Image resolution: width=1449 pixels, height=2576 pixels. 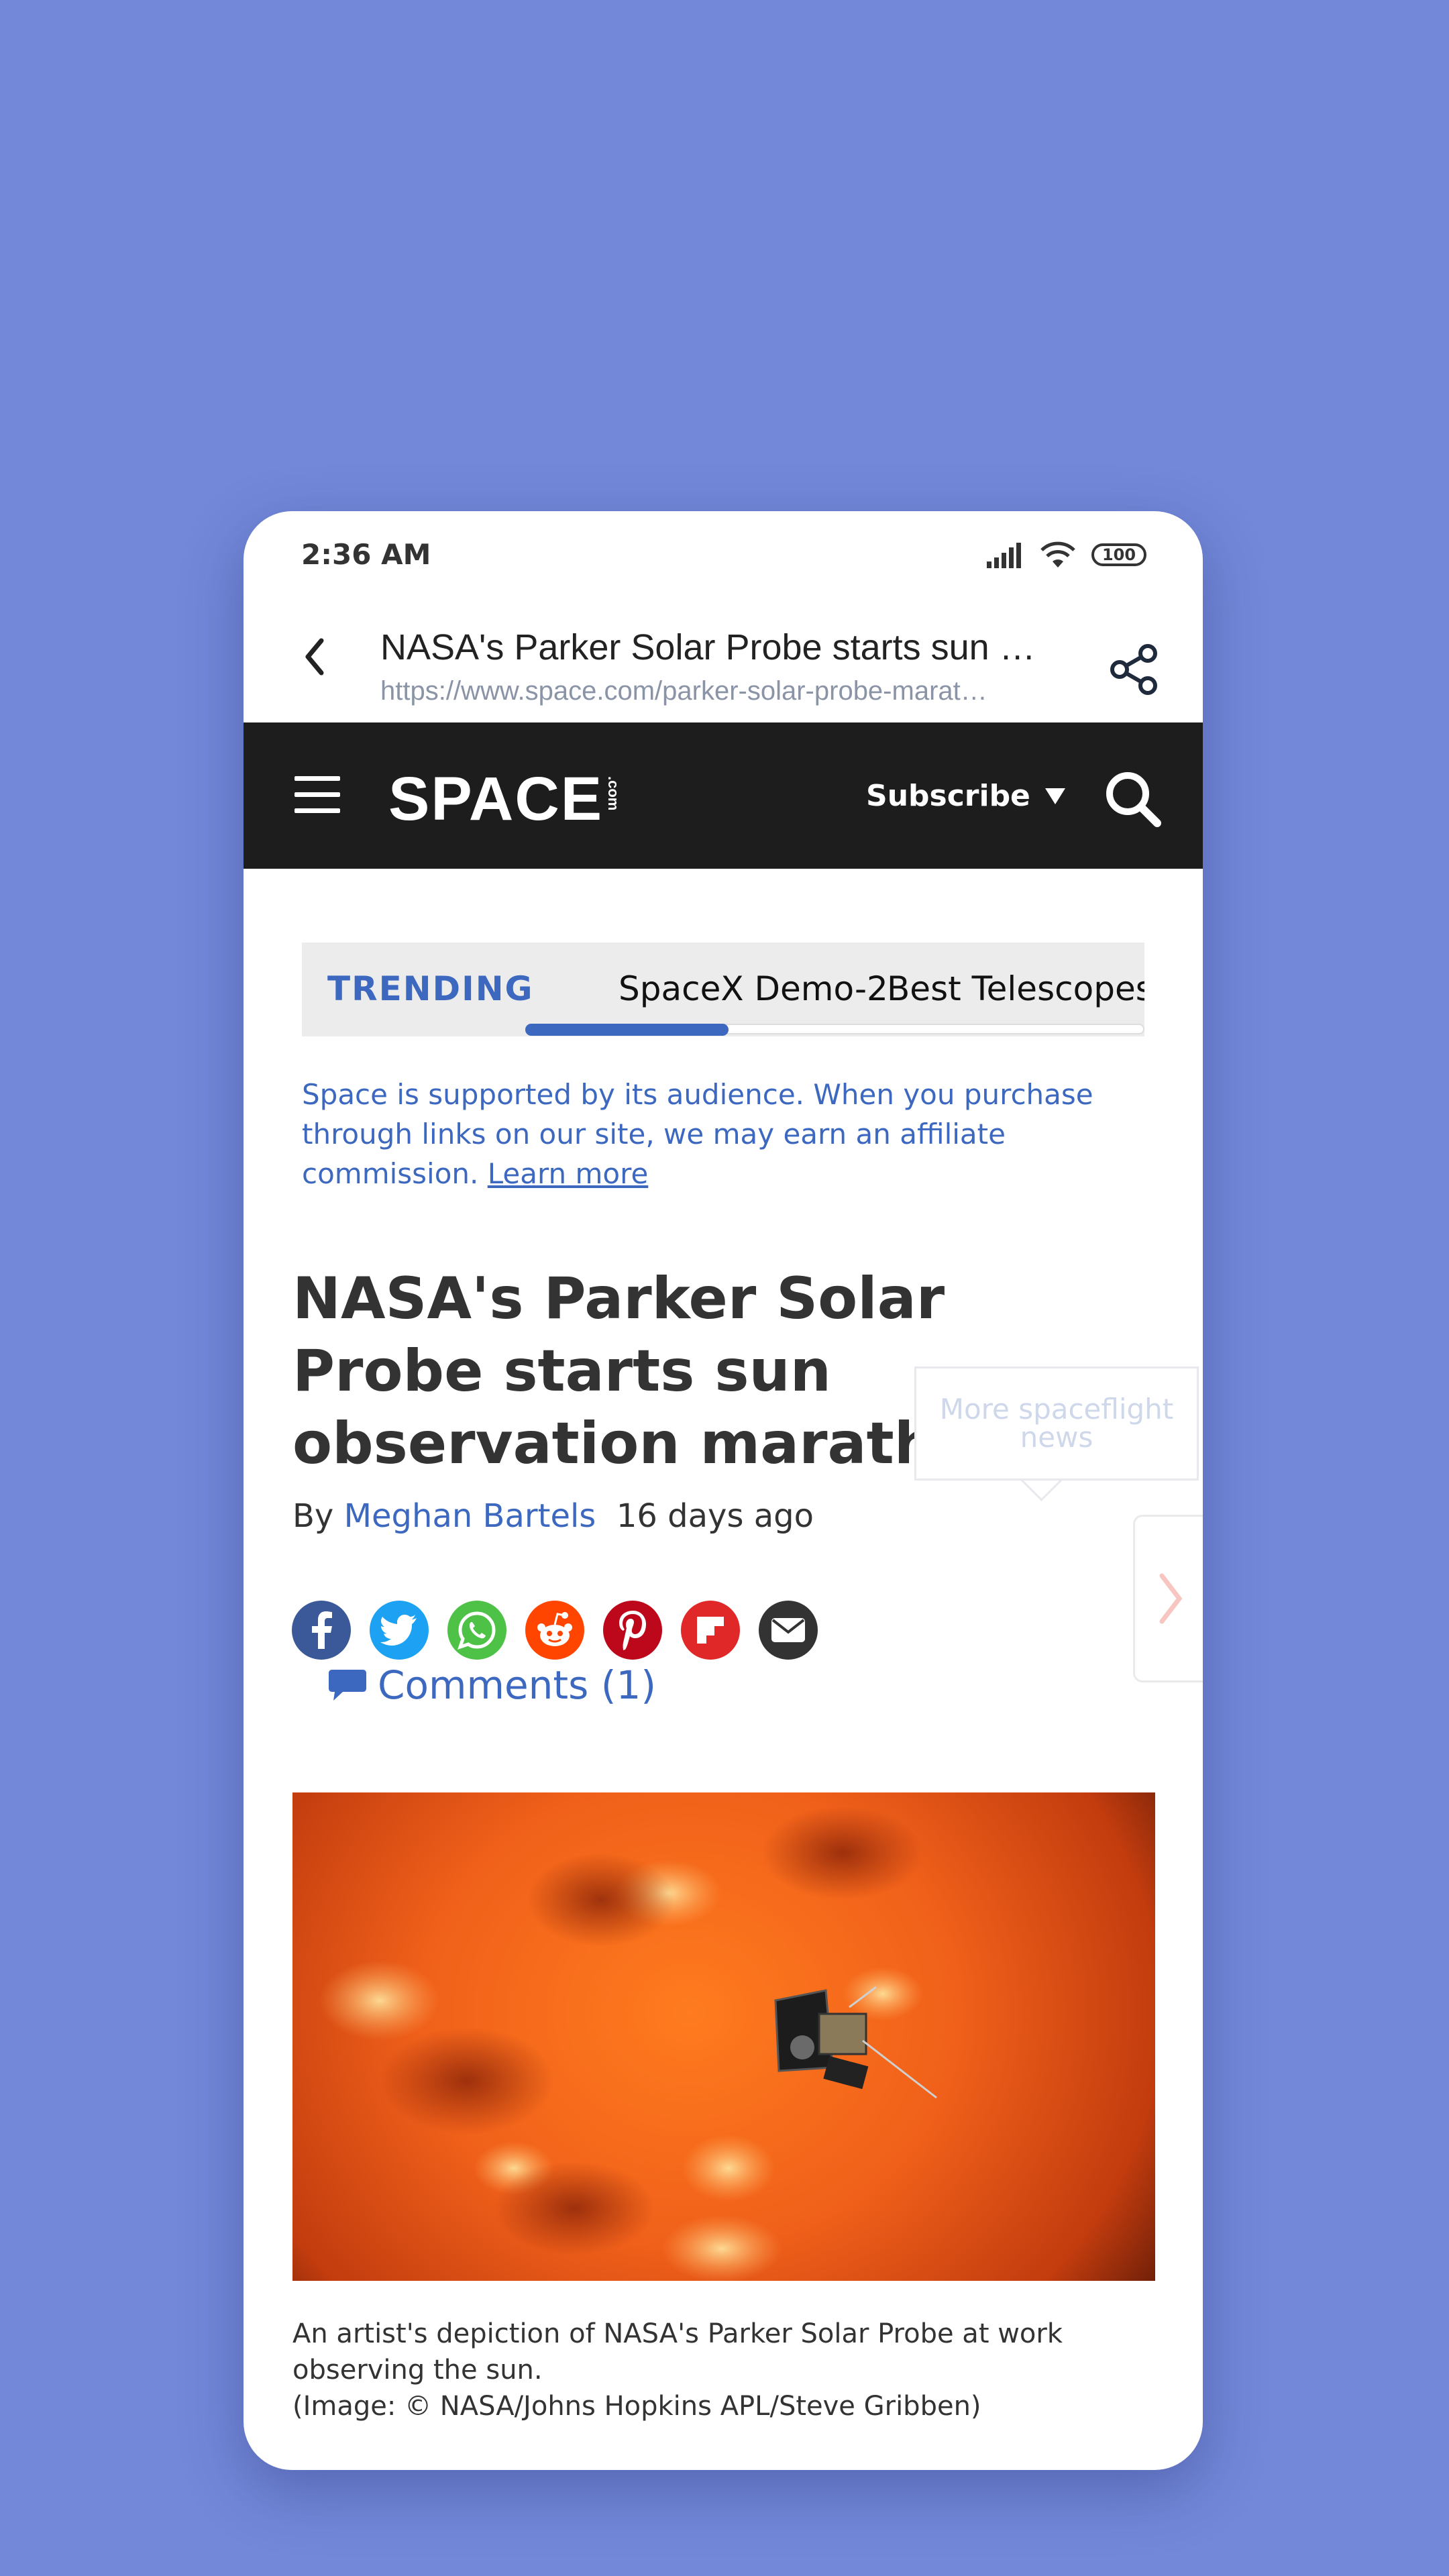 I want to click on email-icon, so click(x=788, y=1630).